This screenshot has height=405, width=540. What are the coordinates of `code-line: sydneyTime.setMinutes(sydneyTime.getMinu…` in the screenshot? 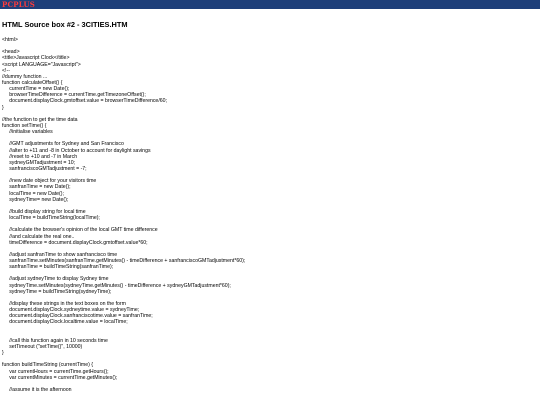 It's located at (116, 285).